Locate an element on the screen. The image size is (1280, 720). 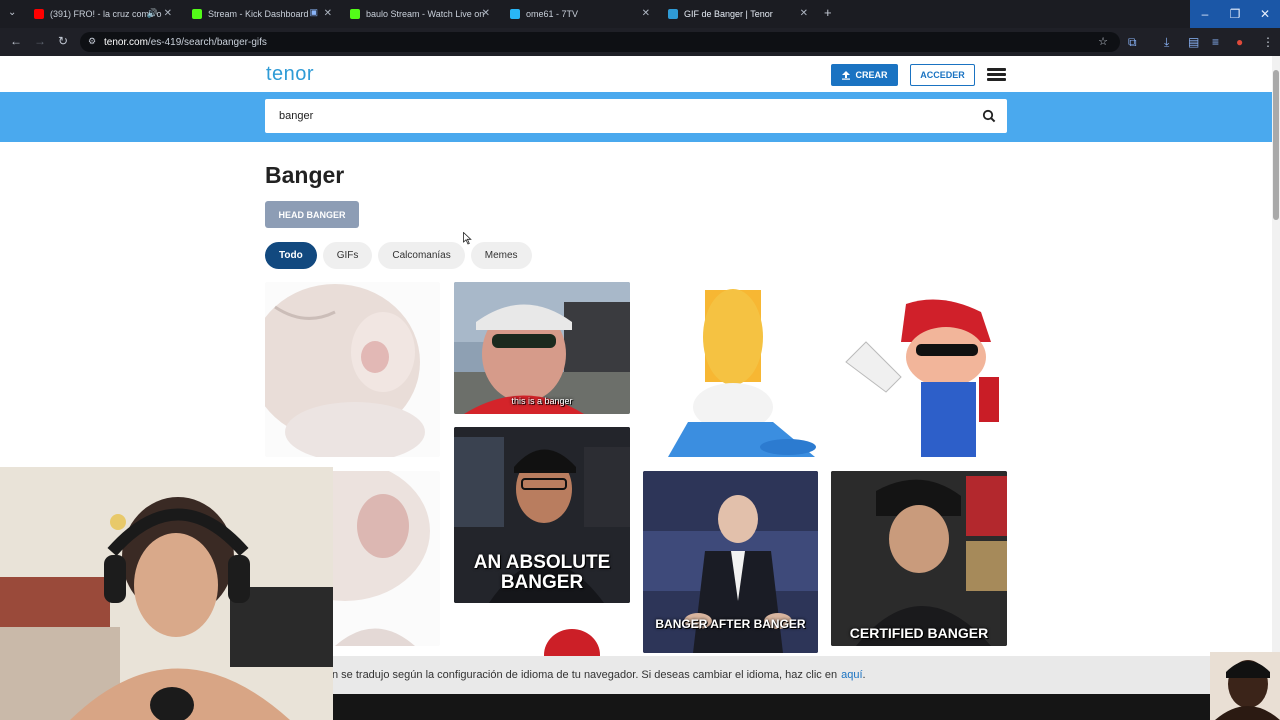
secondary-webcam-overlay is located at coordinates (1245, 686).